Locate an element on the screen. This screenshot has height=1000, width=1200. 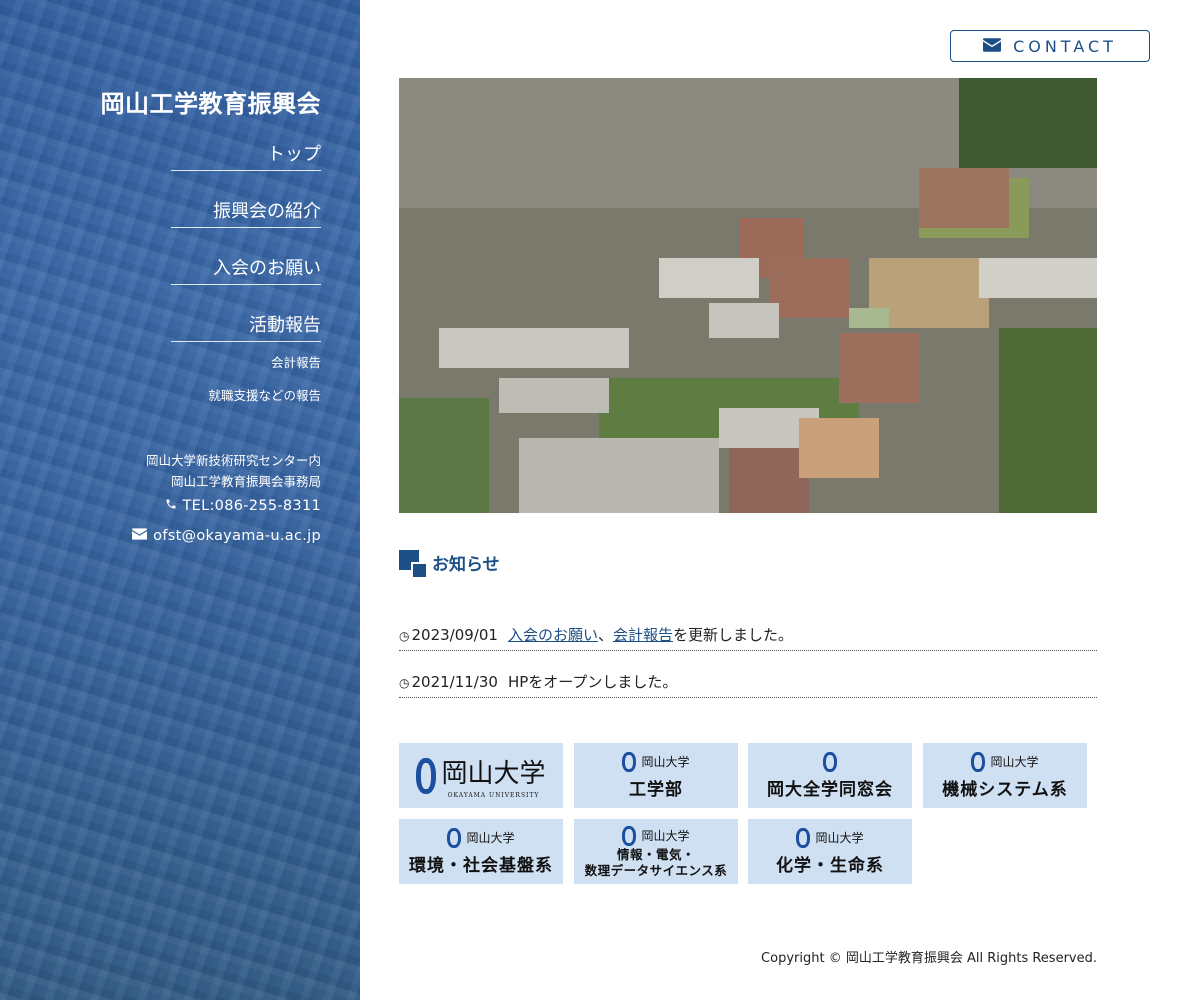
news-link-accounting: 会計報告 is located at coordinates (643, 635).